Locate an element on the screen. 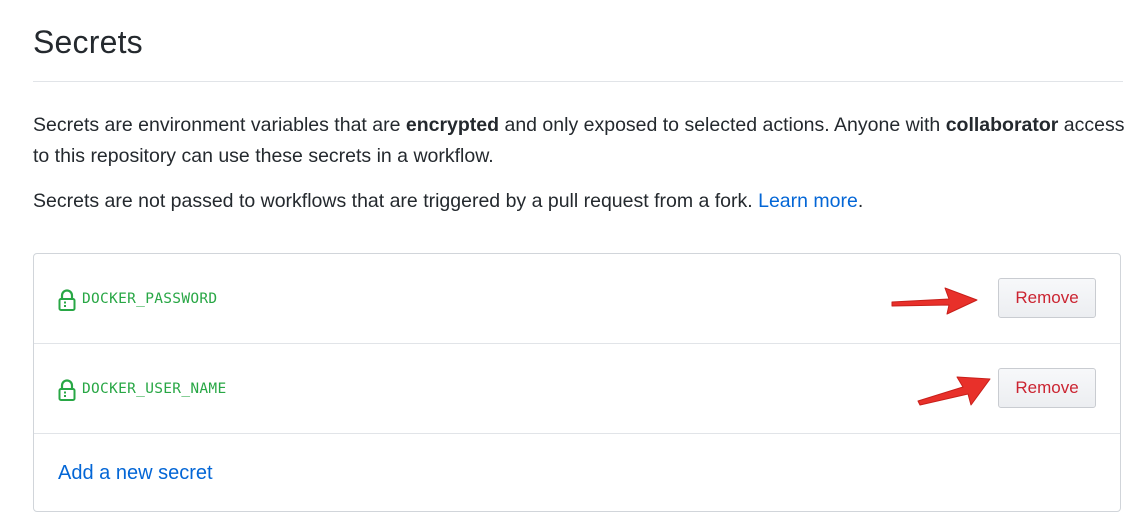 The width and height of the screenshot is (1141, 528). learn-more-link: Learn more is located at coordinates (808, 201).